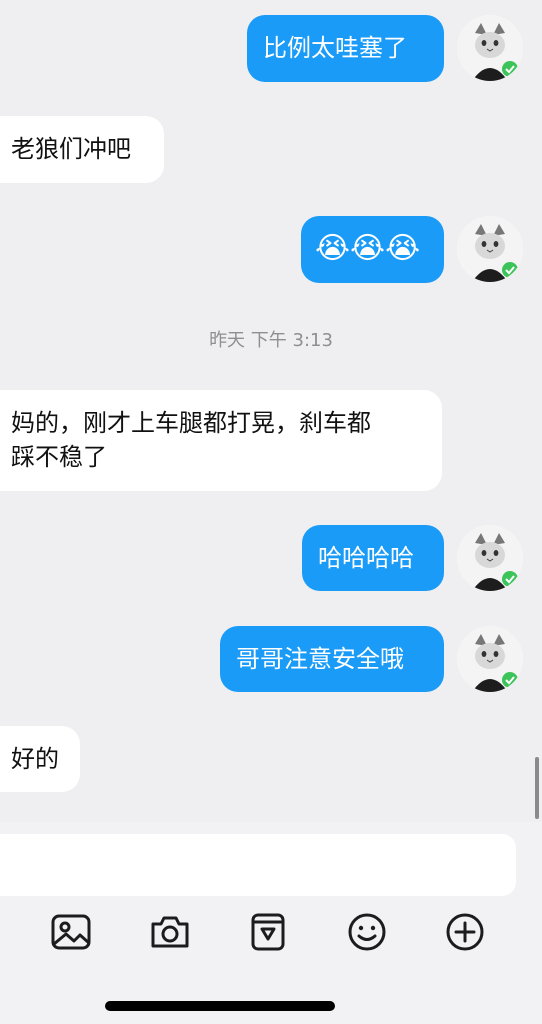 The height and width of the screenshot is (1024, 542). Describe the element at coordinates (271, 340) in the screenshot. I see `timestamp: 昨天 下午 3:13` at that location.